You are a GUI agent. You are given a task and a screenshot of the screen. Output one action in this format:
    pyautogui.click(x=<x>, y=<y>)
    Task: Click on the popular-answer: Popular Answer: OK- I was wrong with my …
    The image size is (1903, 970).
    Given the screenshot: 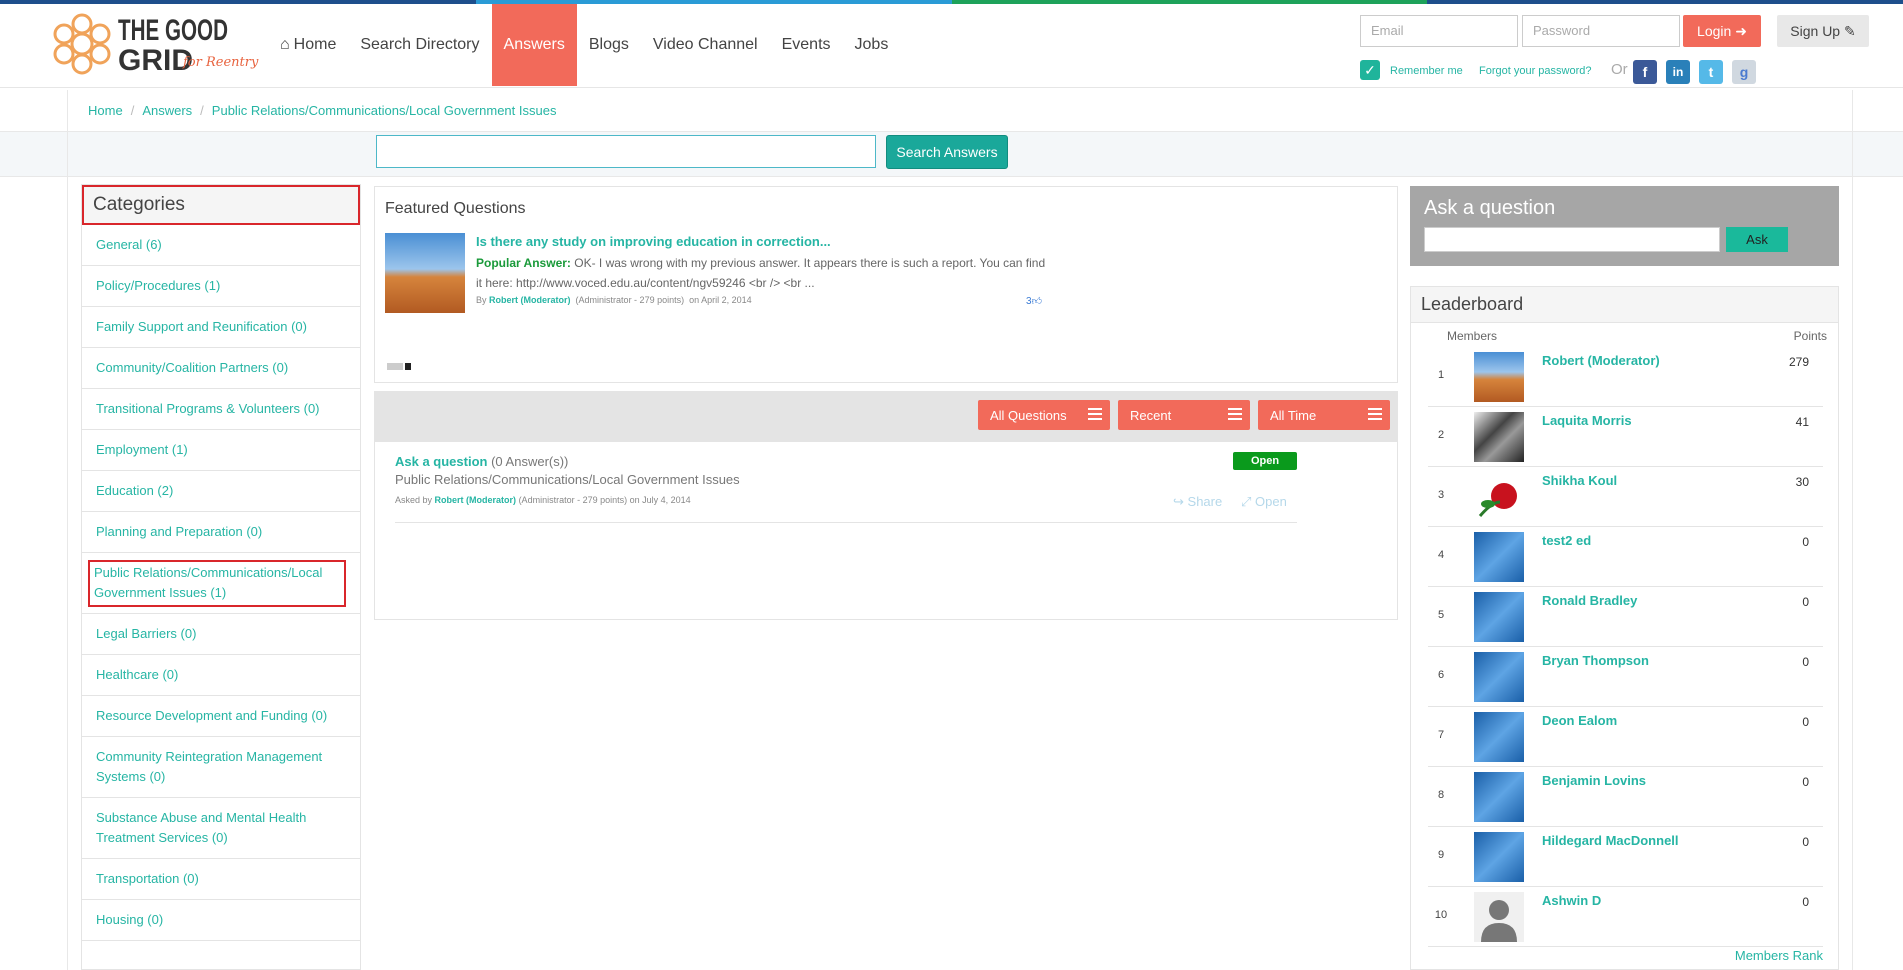 What is the action you would take?
    pyautogui.click(x=761, y=273)
    